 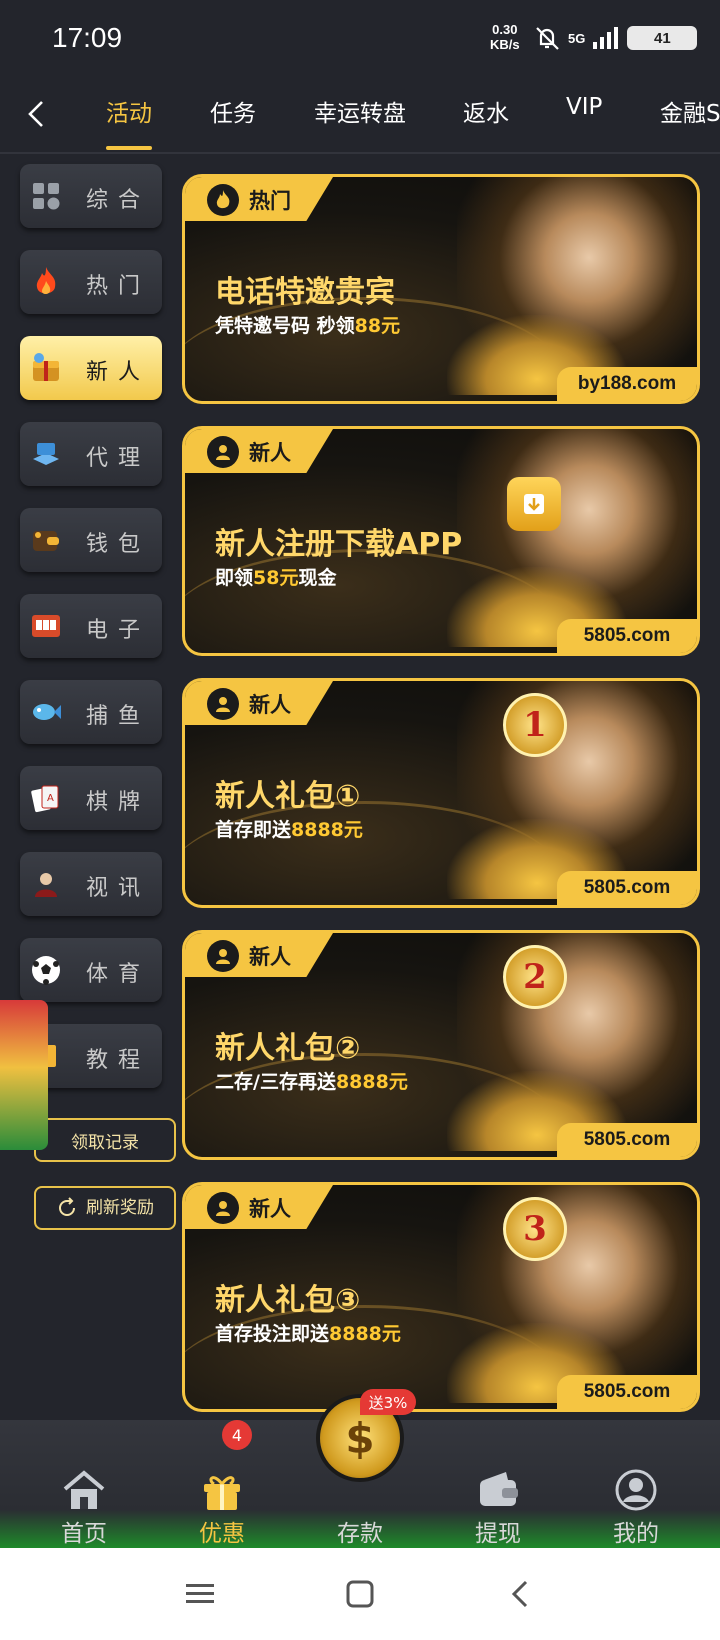 I want to click on banner-sub-prefix: 首存投注即送, so click(x=272, y=1334).